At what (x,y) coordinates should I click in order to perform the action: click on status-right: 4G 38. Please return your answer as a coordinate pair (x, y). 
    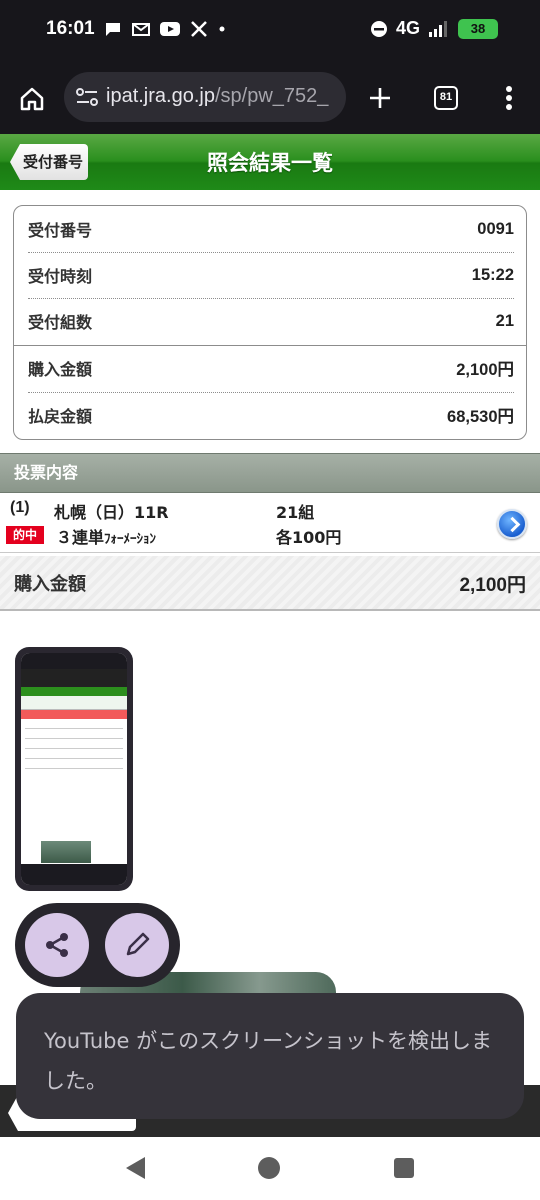
    Looking at the image, I should click on (434, 28).